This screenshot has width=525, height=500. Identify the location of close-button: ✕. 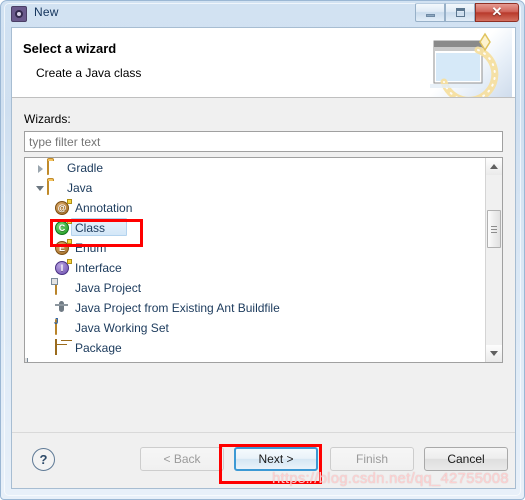
(497, 12).